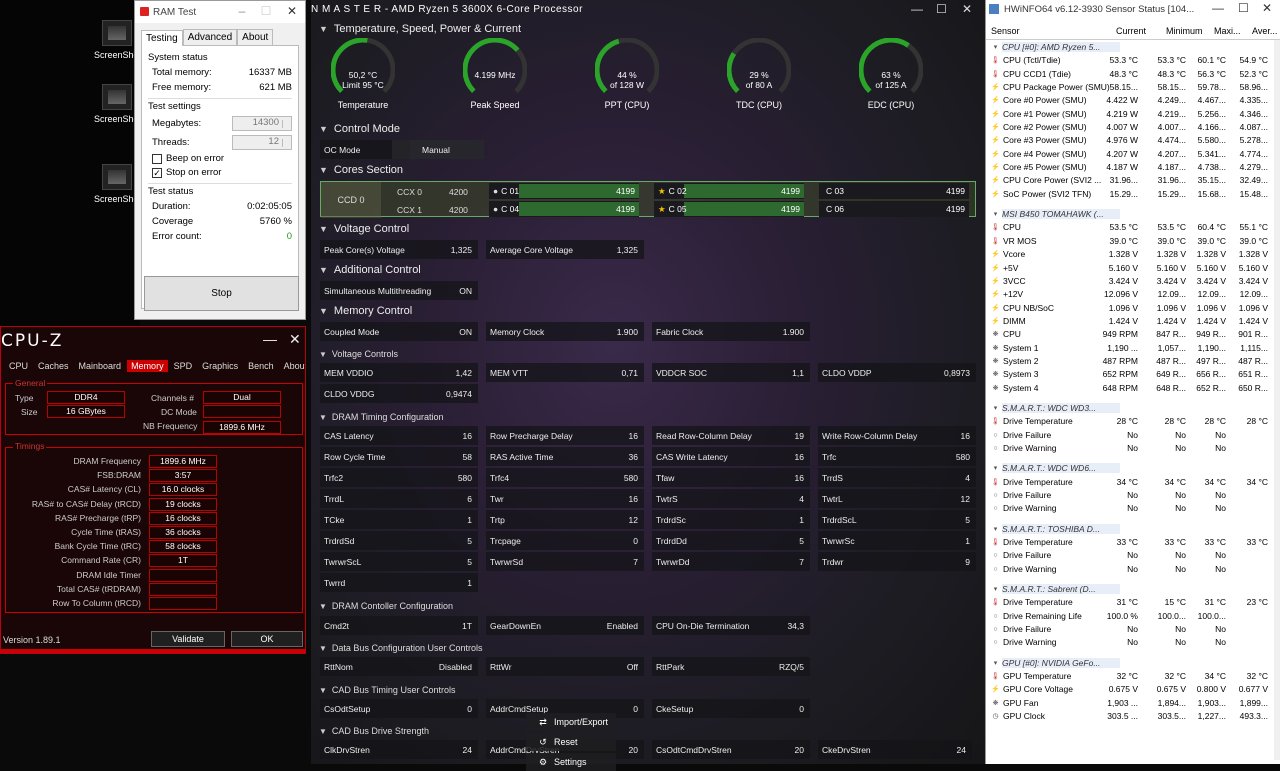 Image resolution: width=1280 pixels, height=771 pixels. Describe the element at coordinates (729, 191) in the screenshot. I see `core-c02: ★ C 02 4199` at that location.